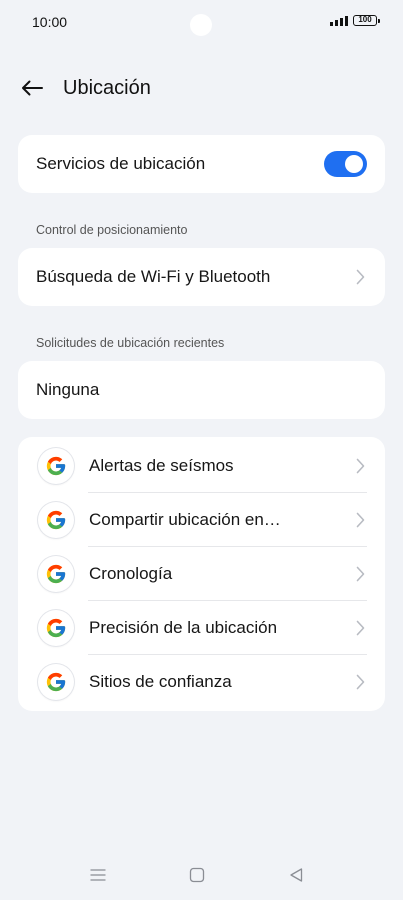  I want to click on status-icons: 100, so click(355, 20).